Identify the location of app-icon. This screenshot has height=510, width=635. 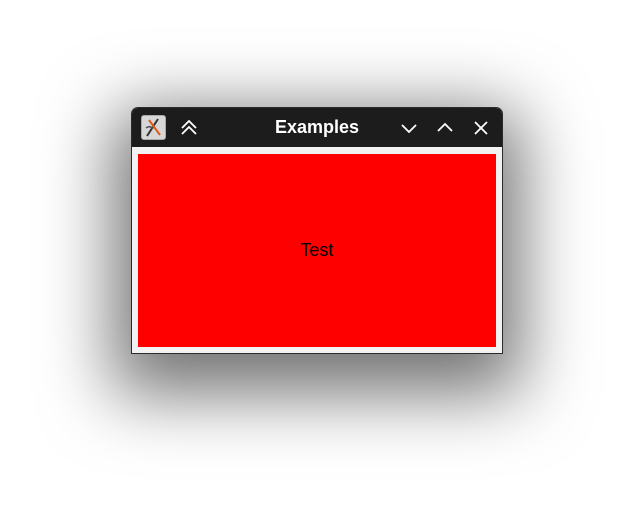
(153, 127).